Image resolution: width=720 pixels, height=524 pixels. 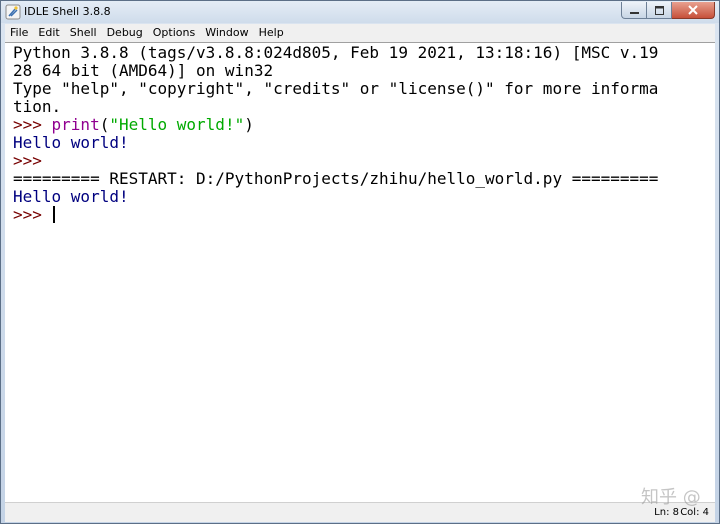 I want to click on string-literal: "Hello world!", so click(x=177, y=124).